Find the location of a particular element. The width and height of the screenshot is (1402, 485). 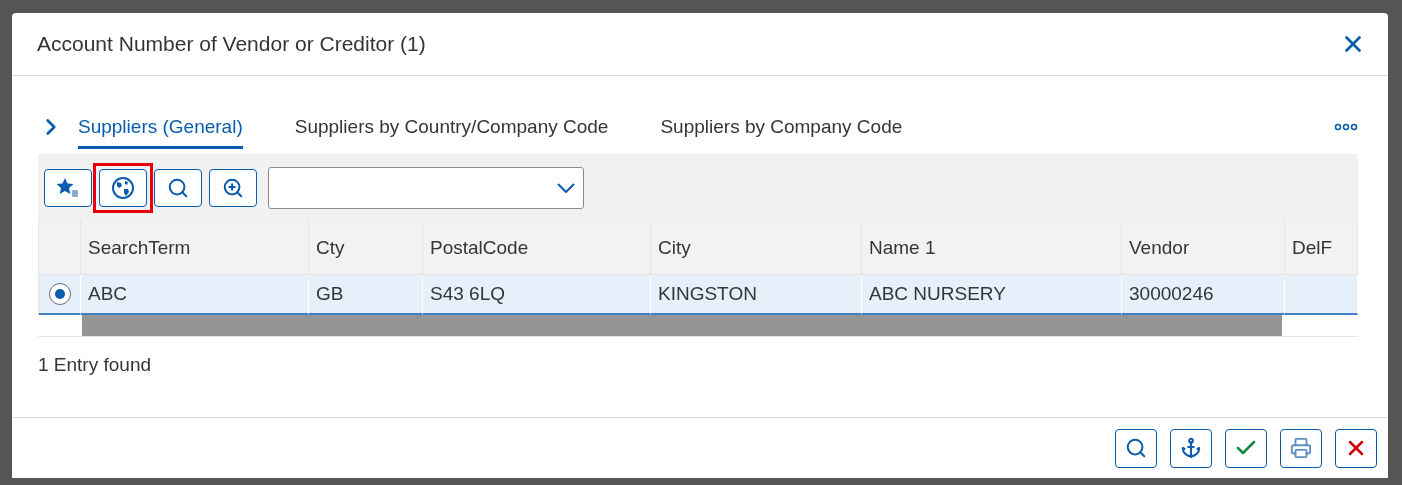

more-button is located at coordinates (1346, 127).